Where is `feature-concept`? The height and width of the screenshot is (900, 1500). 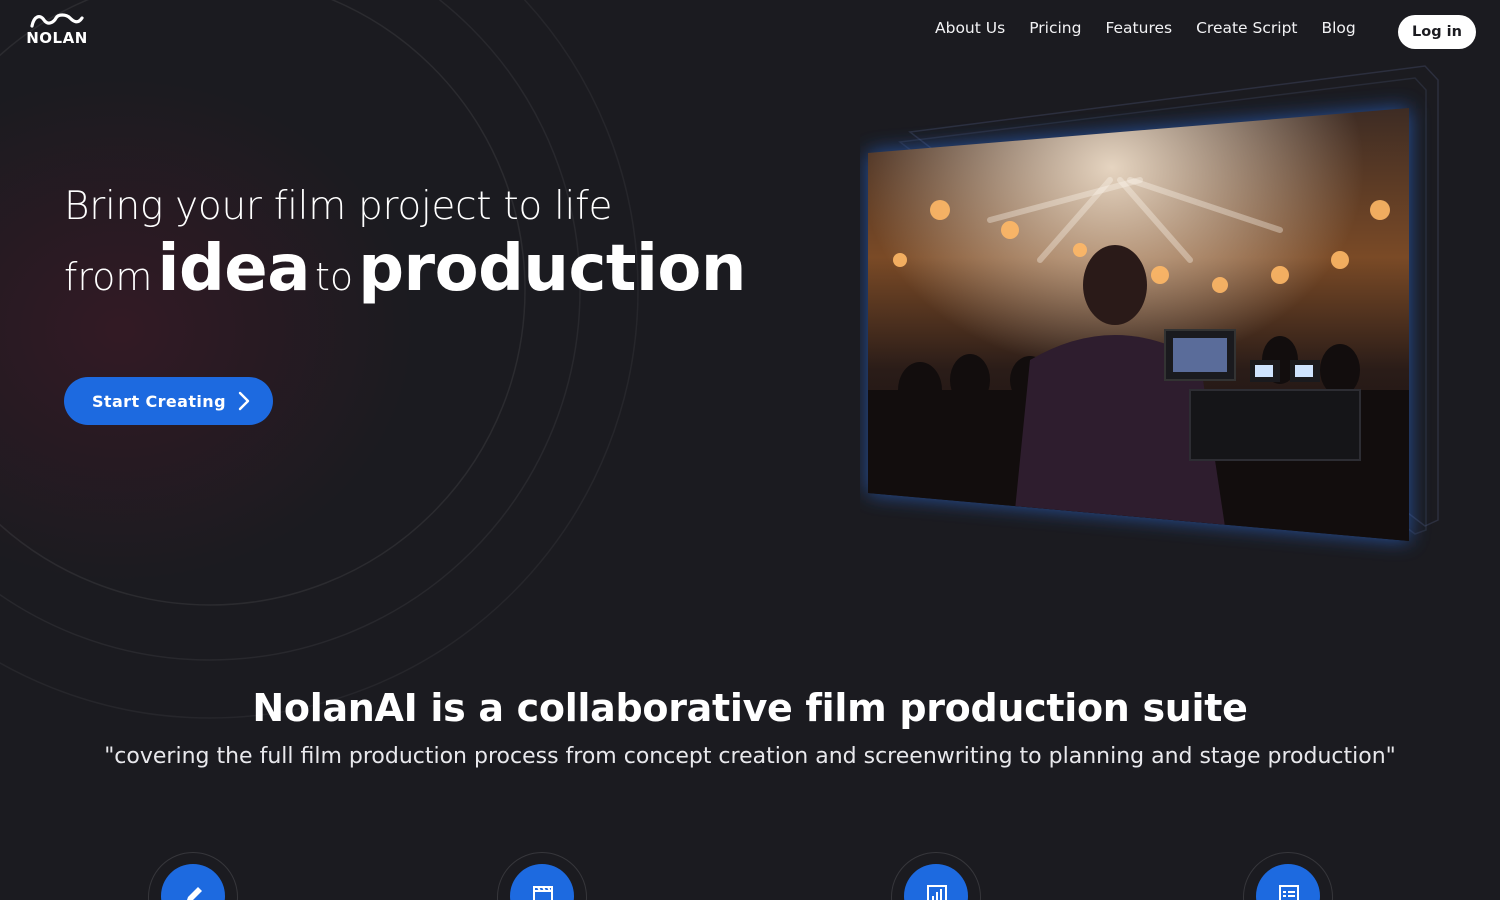
feature-concept is located at coordinates (193, 876).